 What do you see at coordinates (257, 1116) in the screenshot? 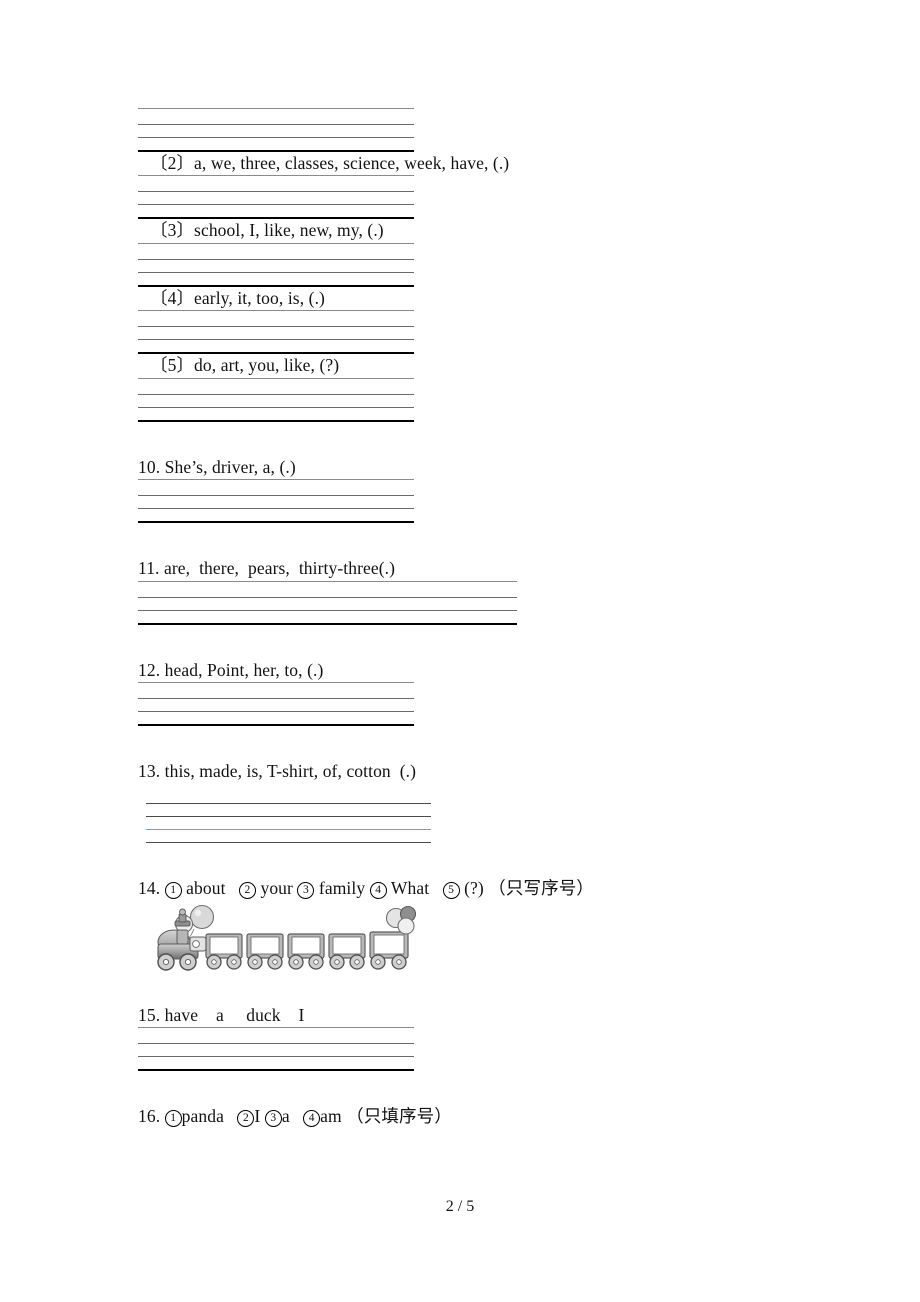
I see `choice-word-2: I` at bounding box center [257, 1116].